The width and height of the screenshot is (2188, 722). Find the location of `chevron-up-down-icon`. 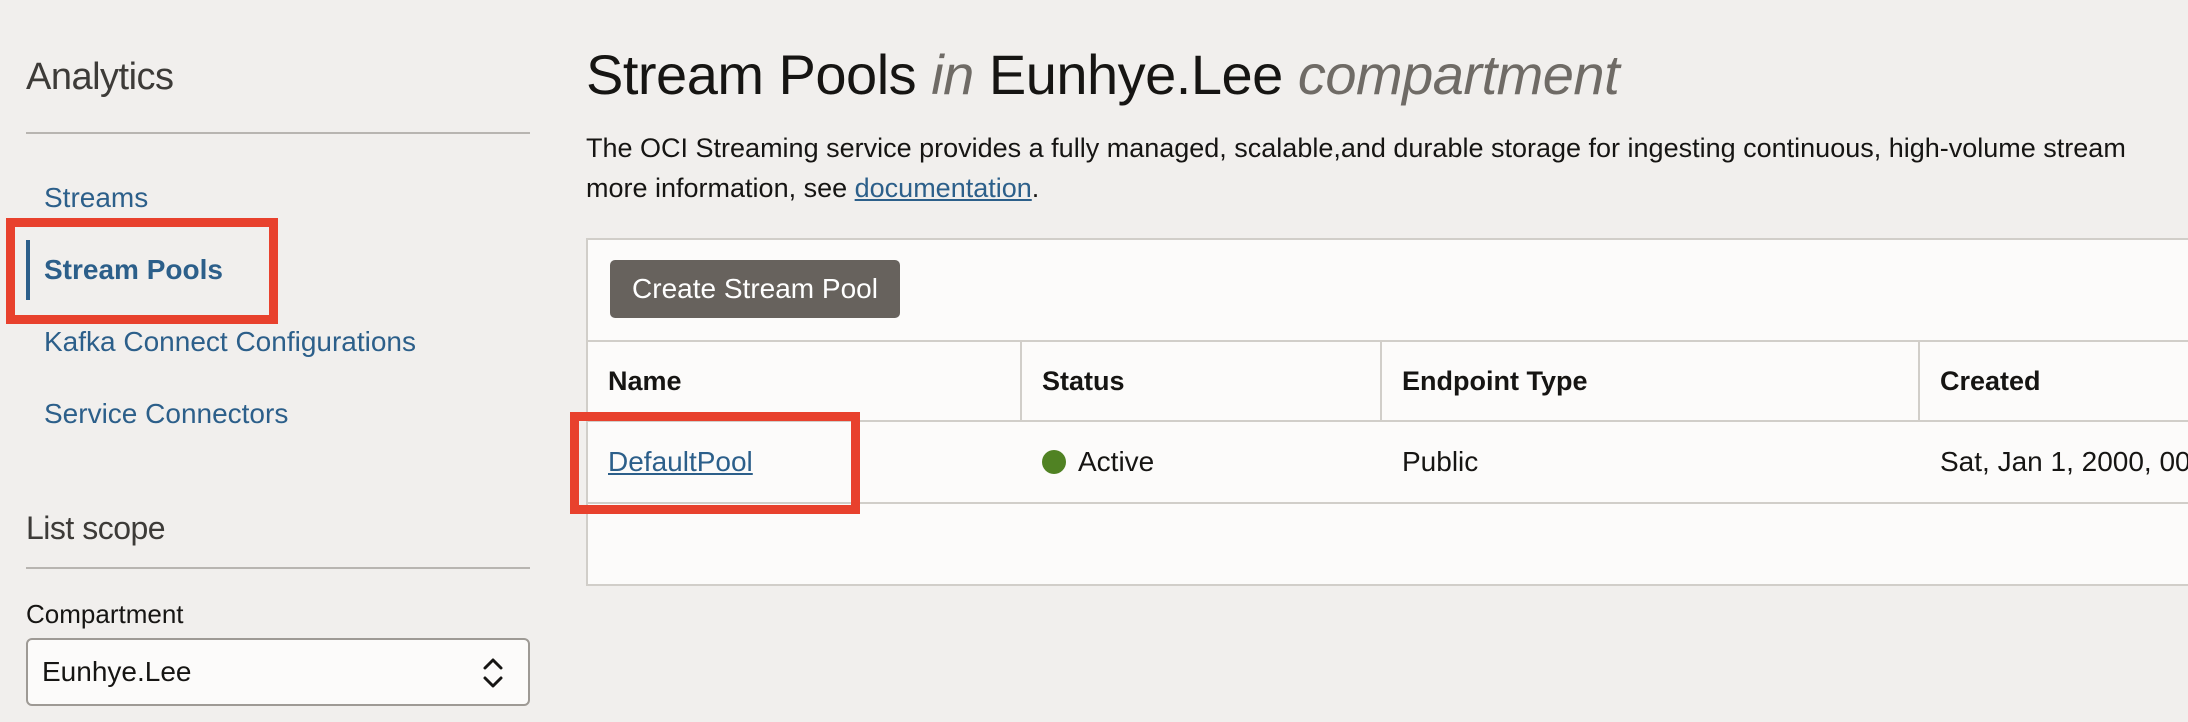

chevron-up-down-icon is located at coordinates (493, 673).